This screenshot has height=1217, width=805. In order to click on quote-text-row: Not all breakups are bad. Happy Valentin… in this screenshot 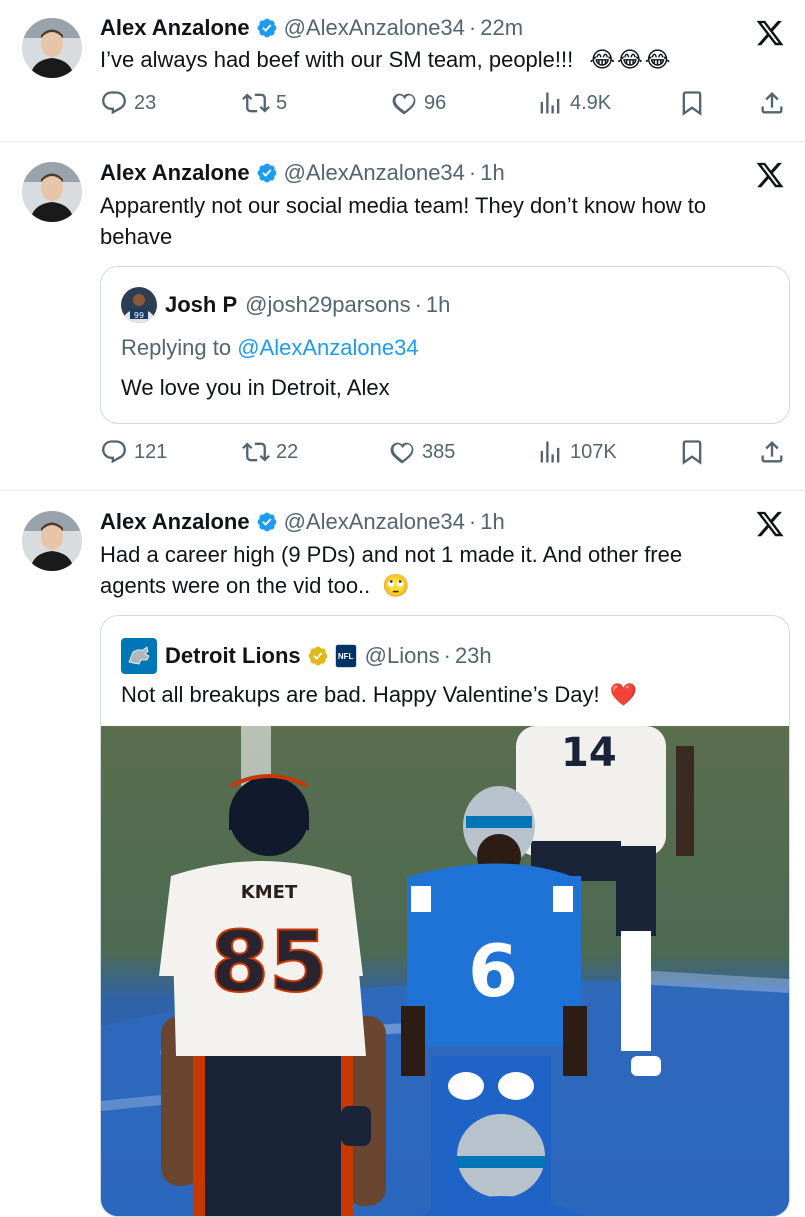, I will do `click(379, 695)`.